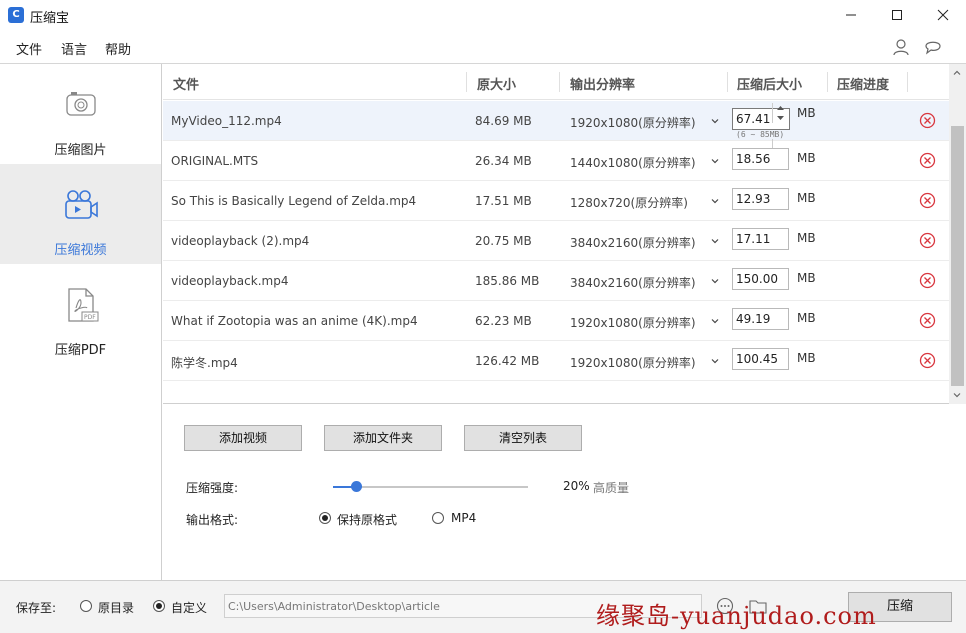  I want to click on window-title: 压缩宝, so click(50, 18).